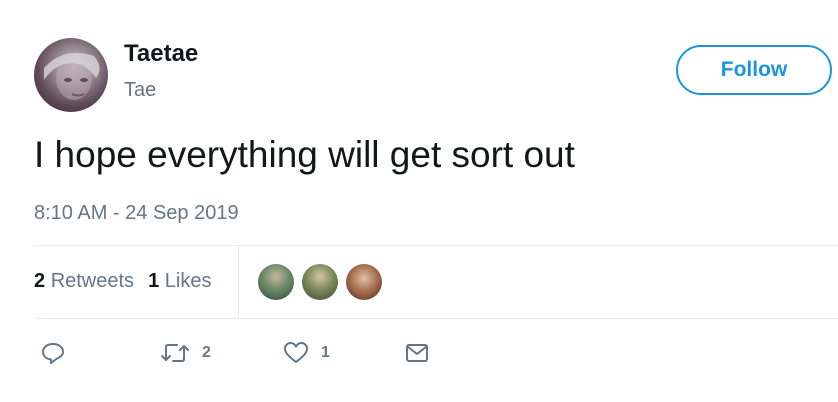  I want to click on liker-avatars, so click(320, 282).